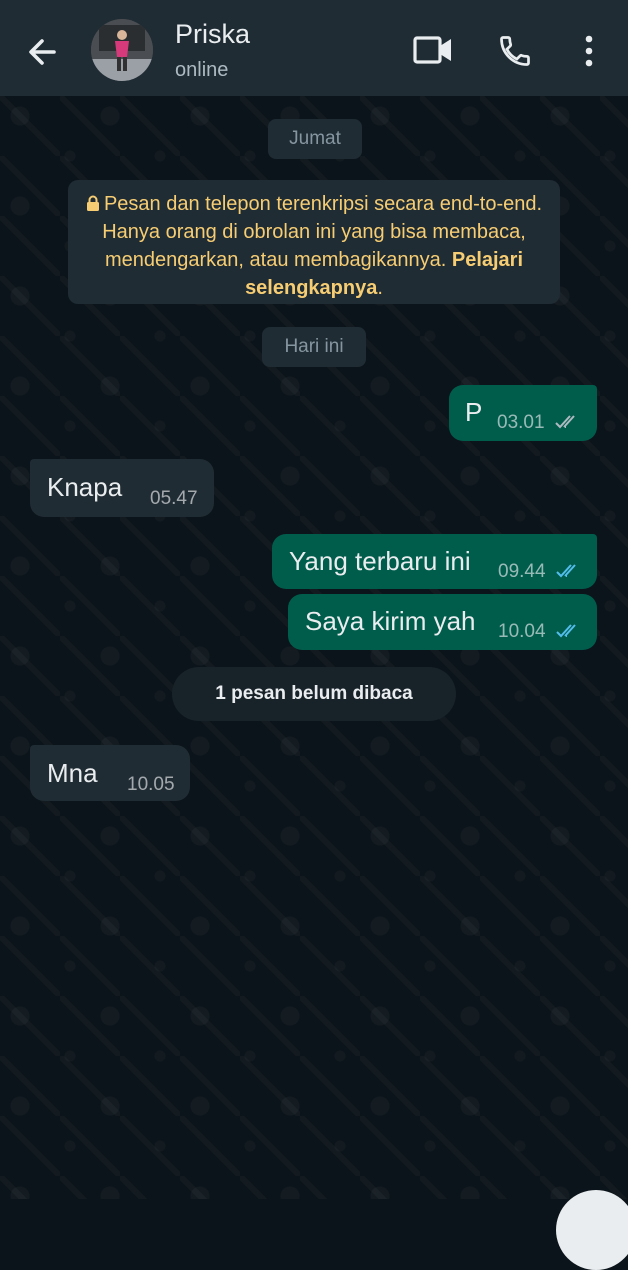 This screenshot has width=628, height=1270. I want to click on message-time: 10.05, so click(151, 784).